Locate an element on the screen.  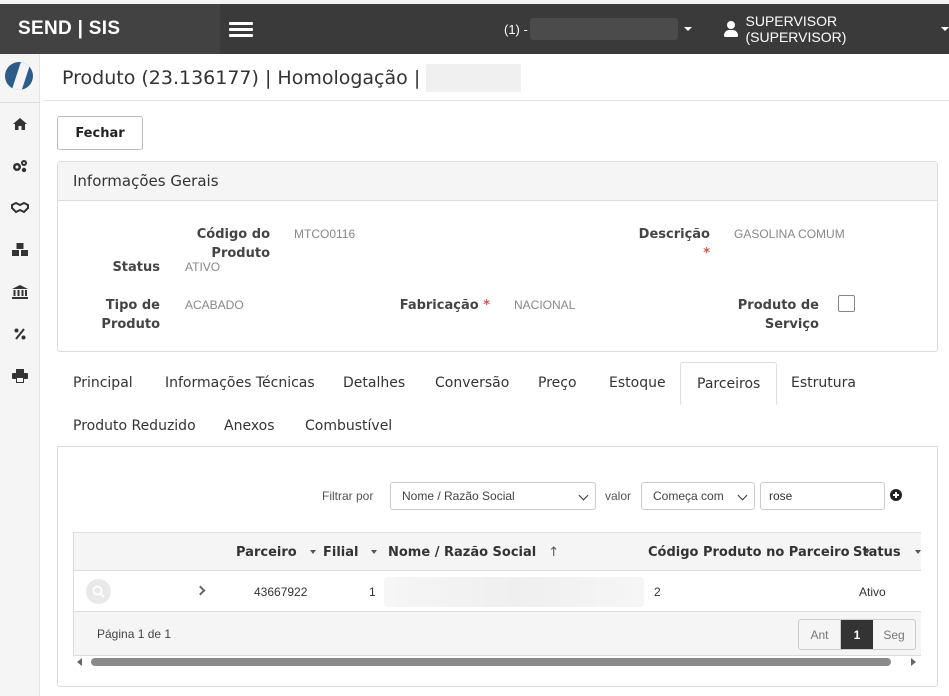
grid-footer: Página 1 de 1 Ant 1 Seg is located at coordinates (497, 633).